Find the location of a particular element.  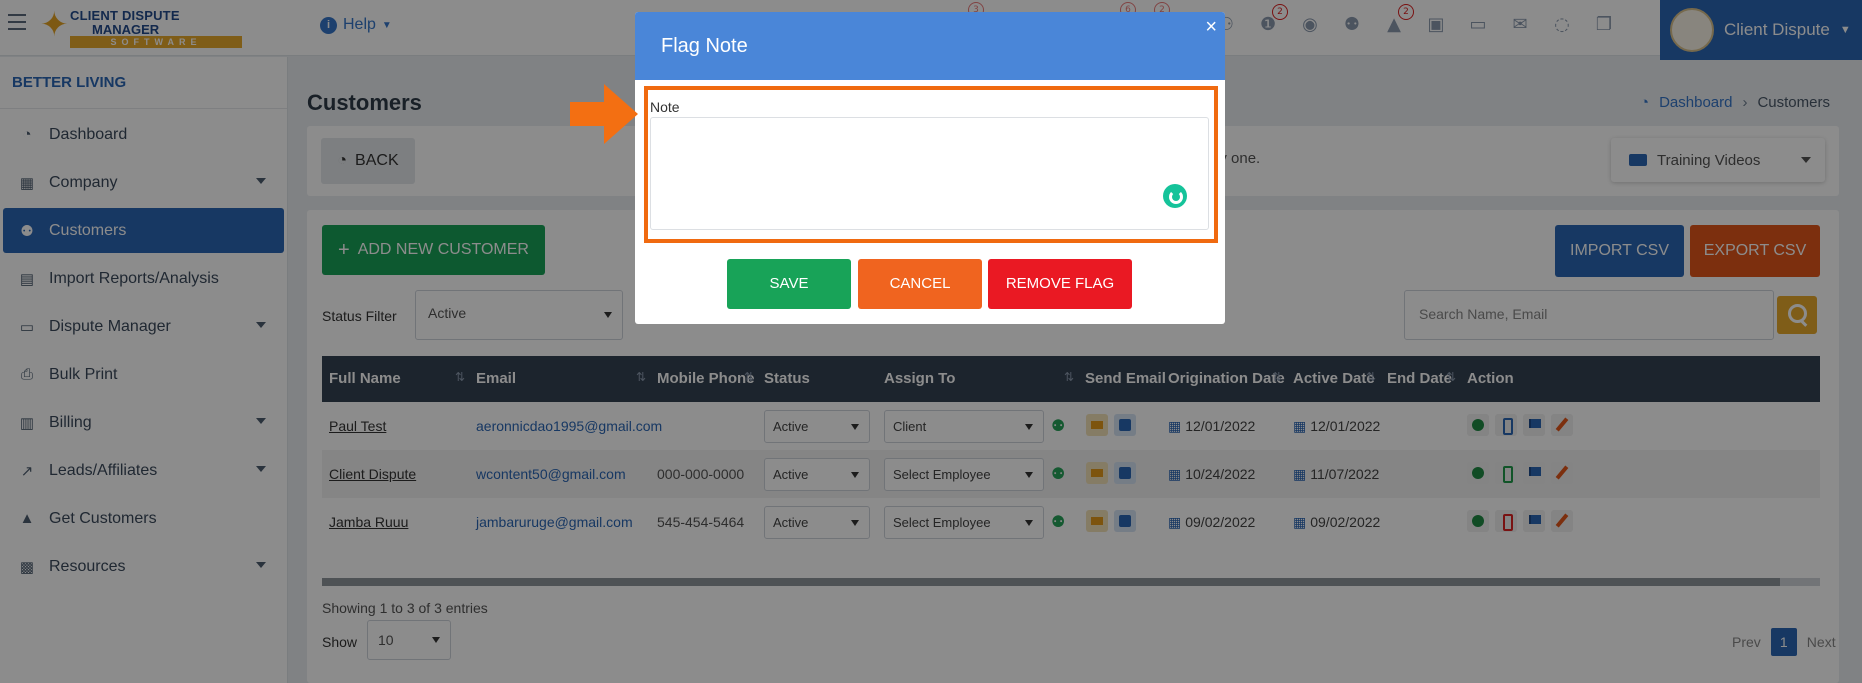

close-icon: × is located at coordinates (1211, 27).